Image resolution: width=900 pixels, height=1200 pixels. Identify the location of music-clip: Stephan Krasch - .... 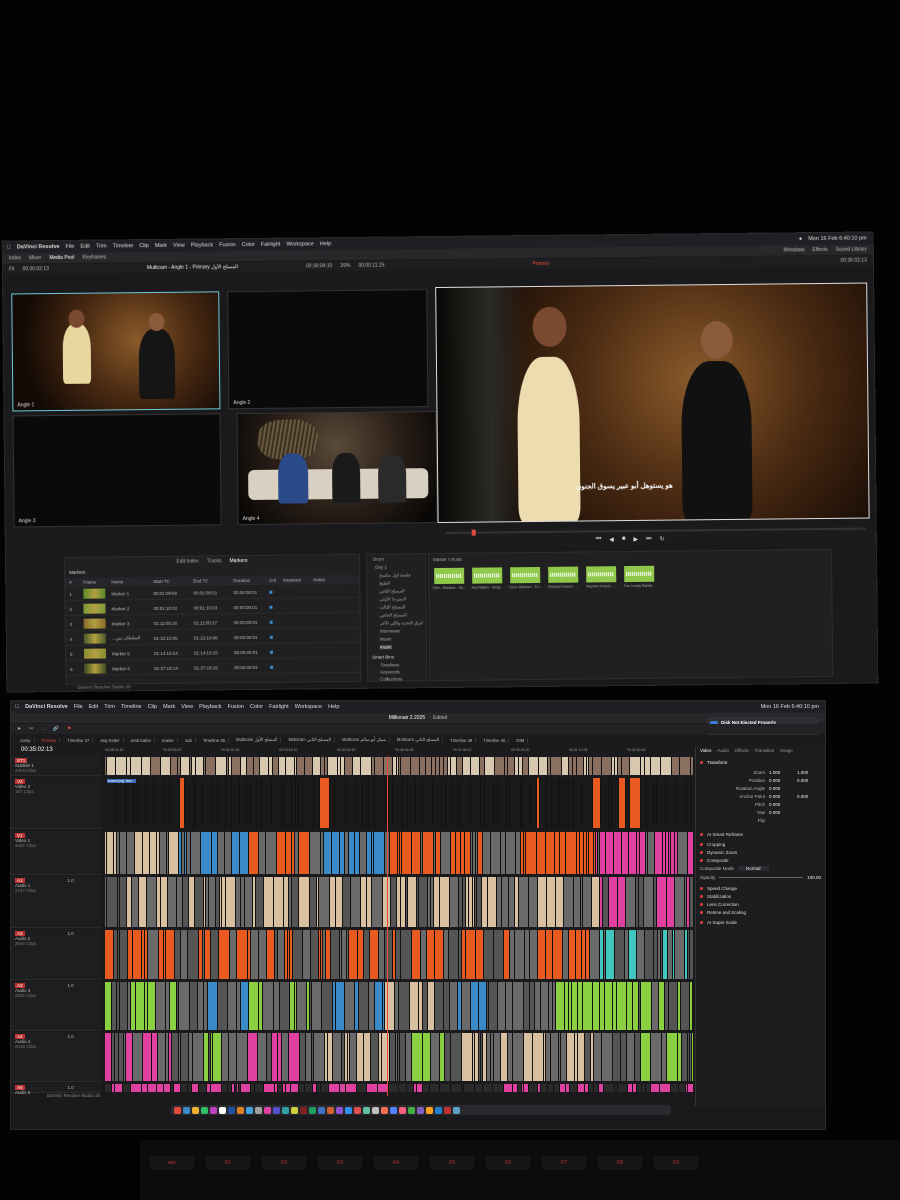
(563, 577).